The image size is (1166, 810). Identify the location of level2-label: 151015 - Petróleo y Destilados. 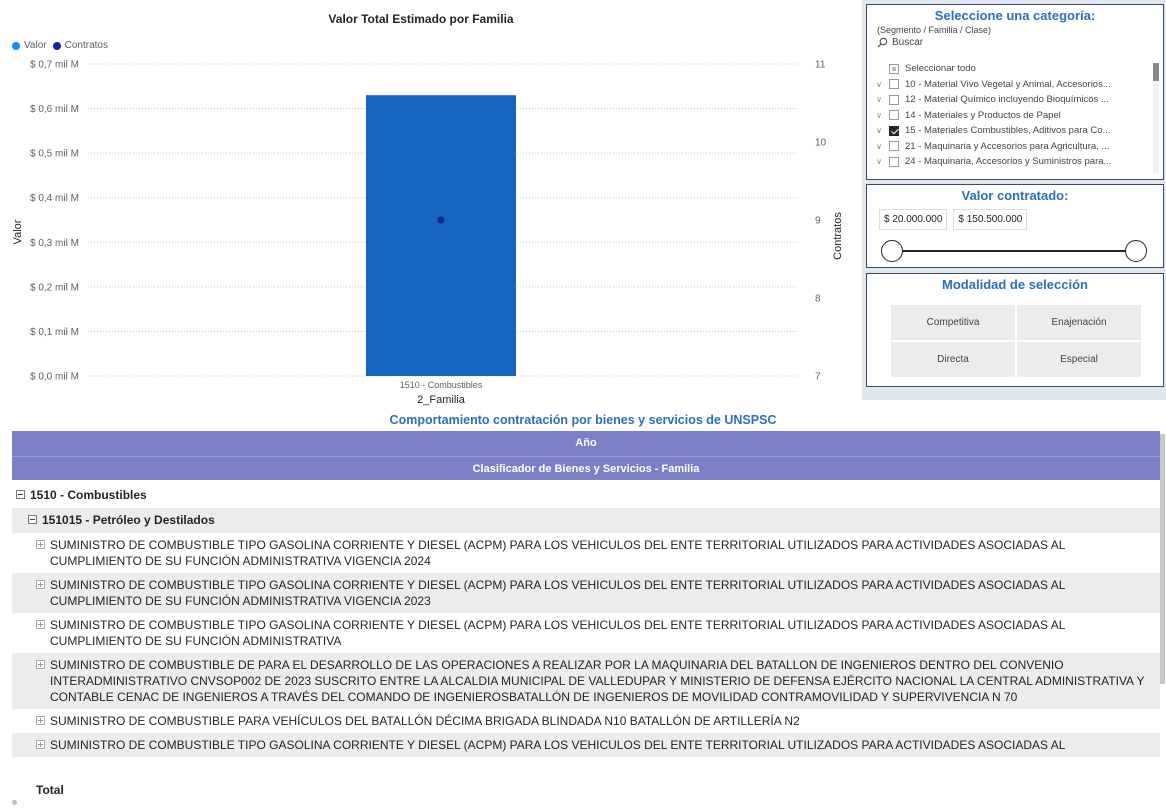
(128, 520).